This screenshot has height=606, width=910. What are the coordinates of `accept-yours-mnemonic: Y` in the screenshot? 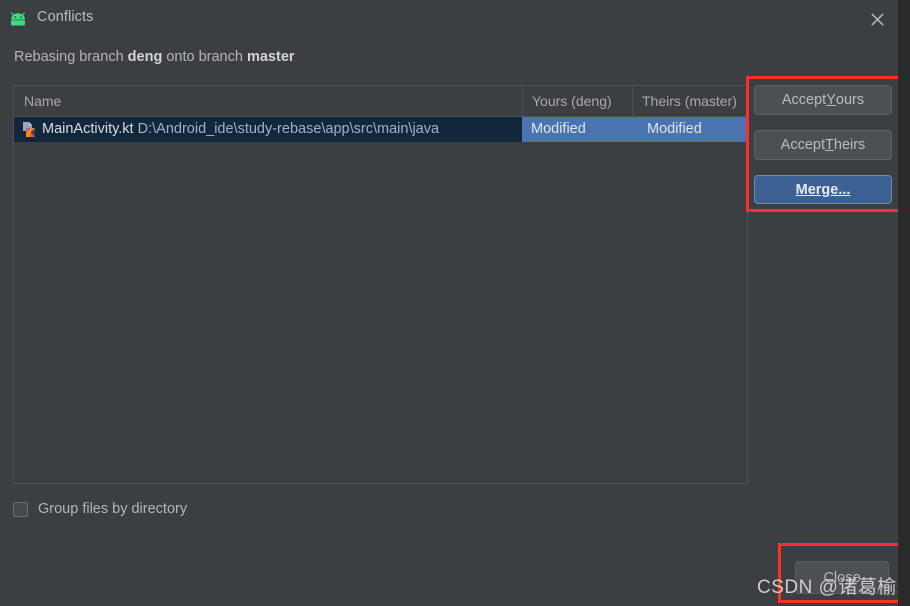 It's located at (831, 100).